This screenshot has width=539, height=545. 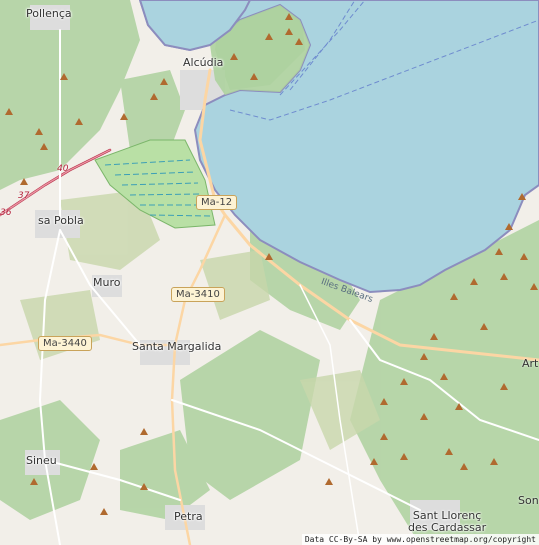 I want to click on road-number-37: 37, so click(x=24, y=196).